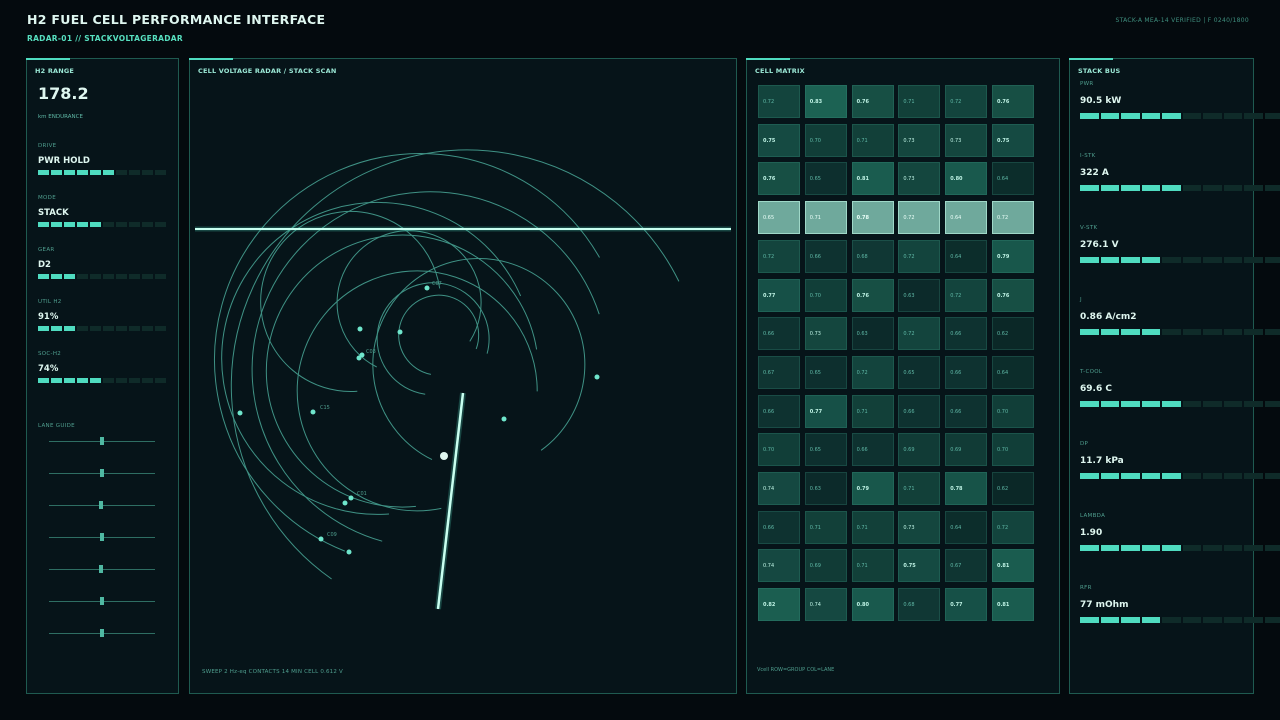  Describe the element at coordinates (779, 605) in the screenshot. I see `matrix-cell: 0.82` at that location.